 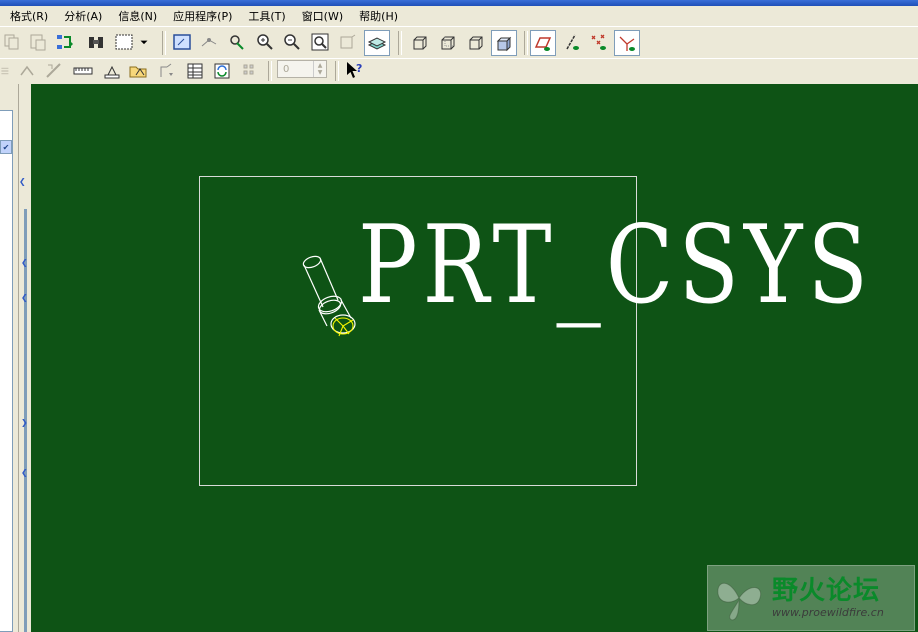 I want to click on value-stepper-field: 0, so click(x=295, y=69).